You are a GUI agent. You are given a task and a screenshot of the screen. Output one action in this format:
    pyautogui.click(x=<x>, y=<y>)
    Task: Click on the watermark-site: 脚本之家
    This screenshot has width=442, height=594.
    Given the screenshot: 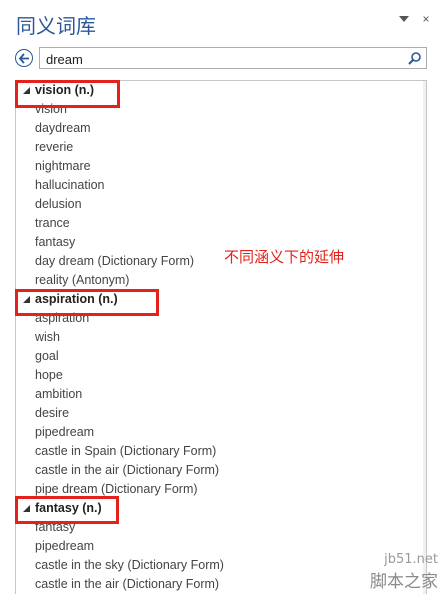 What is the action you would take?
    pyautogui.click(x=404, y=582)
    